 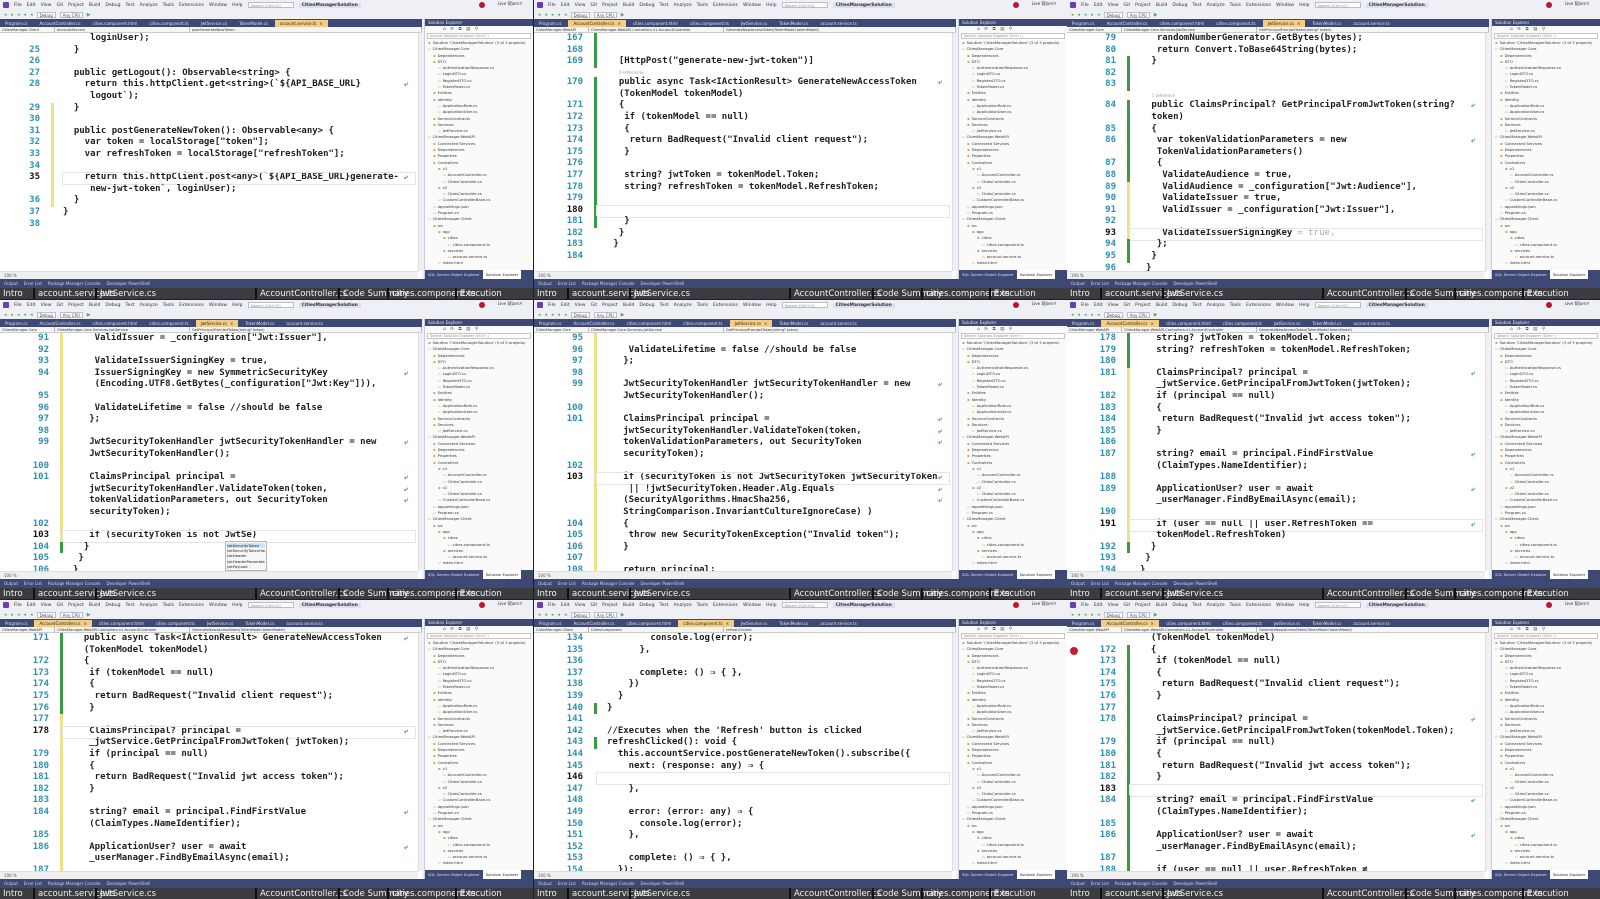 What do you see at coordinates (1012, 263) in the screenshot?
I see `tree-item: ▫ index.html` at bounding box center [1012, 263].